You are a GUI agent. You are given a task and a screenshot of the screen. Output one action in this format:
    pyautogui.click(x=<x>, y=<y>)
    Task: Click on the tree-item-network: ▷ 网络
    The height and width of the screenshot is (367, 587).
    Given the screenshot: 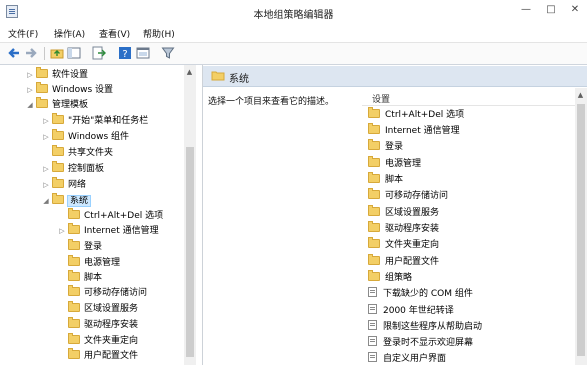 What is the action you would take?
    pyautogui.click(x=63, y=185)
    